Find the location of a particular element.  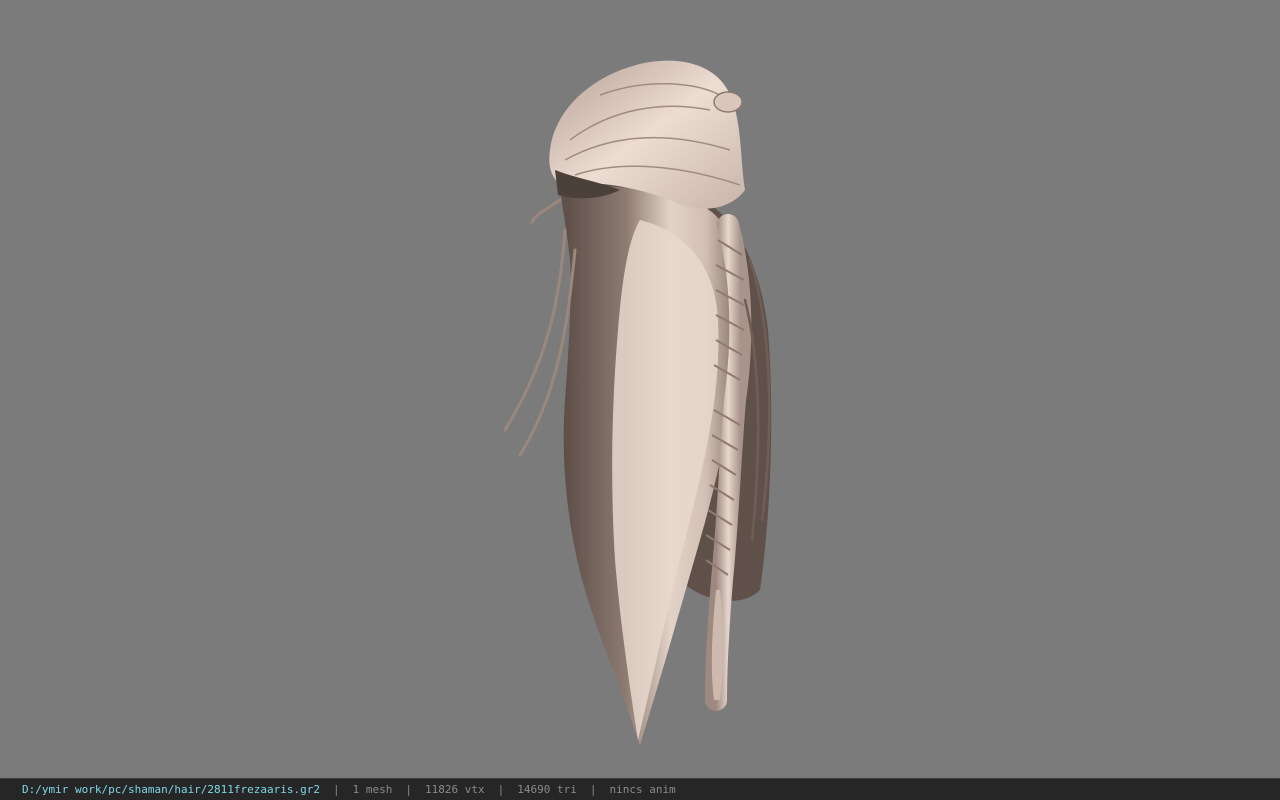

status-mesh-count: 1 mesh is located at coordinates (372, 789).